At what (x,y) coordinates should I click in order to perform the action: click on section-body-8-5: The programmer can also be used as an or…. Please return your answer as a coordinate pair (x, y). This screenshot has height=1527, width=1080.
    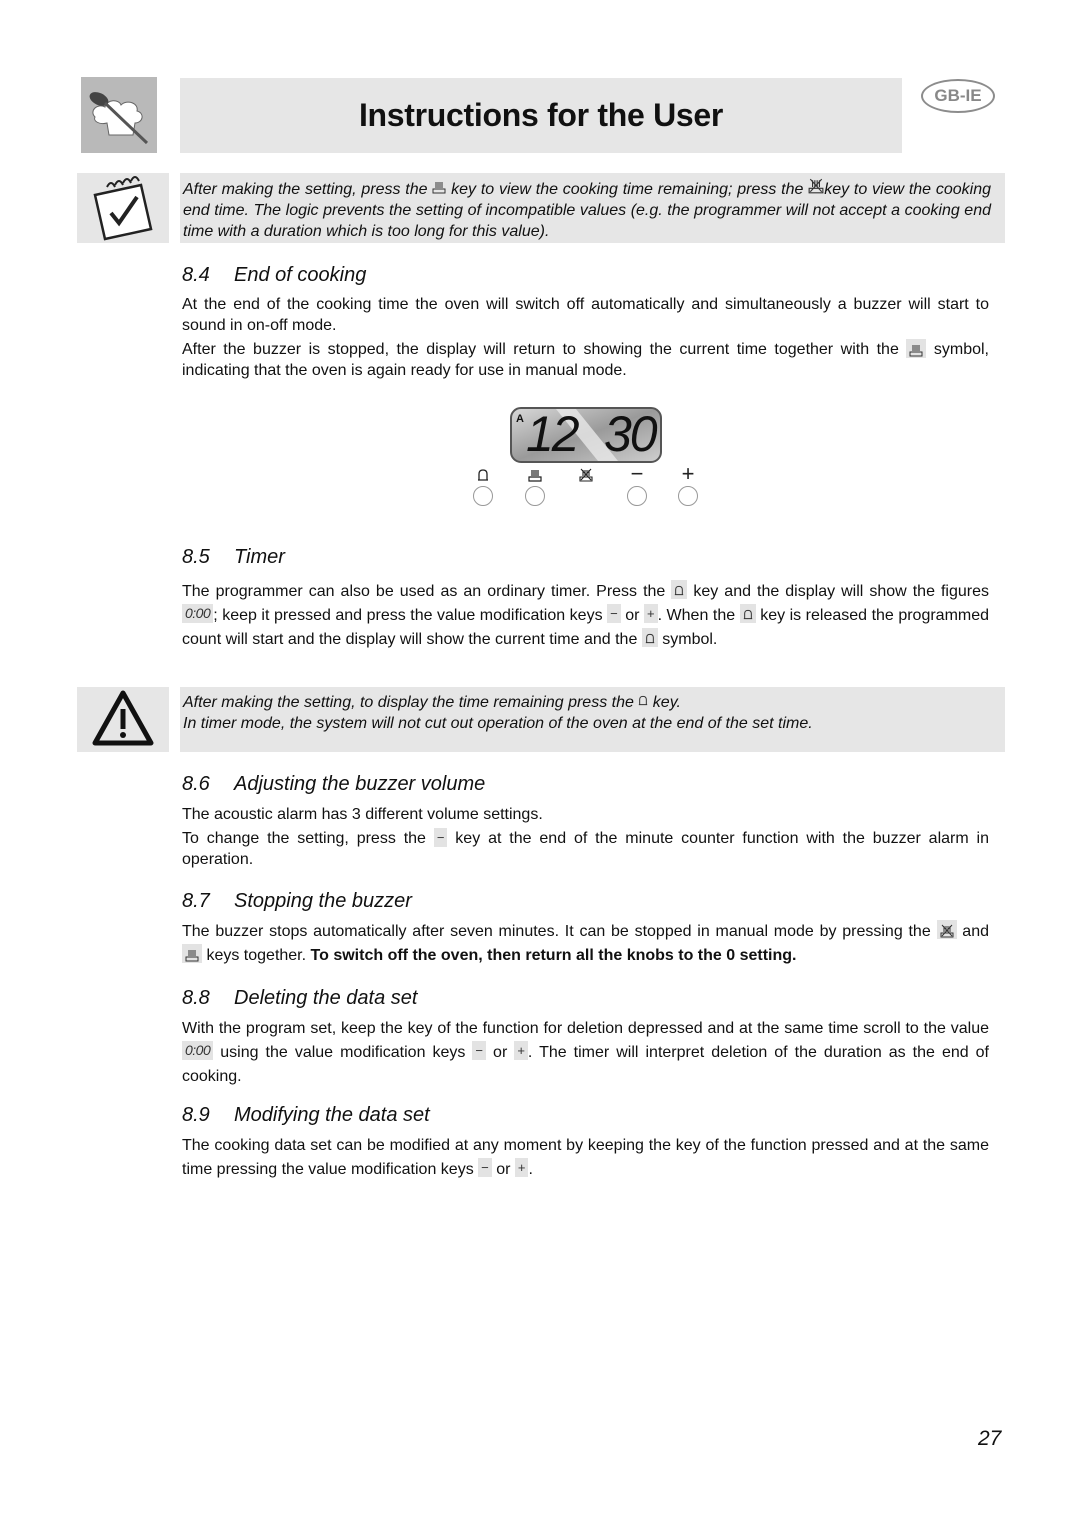
    Looking at the image, I should click on (585, 617).